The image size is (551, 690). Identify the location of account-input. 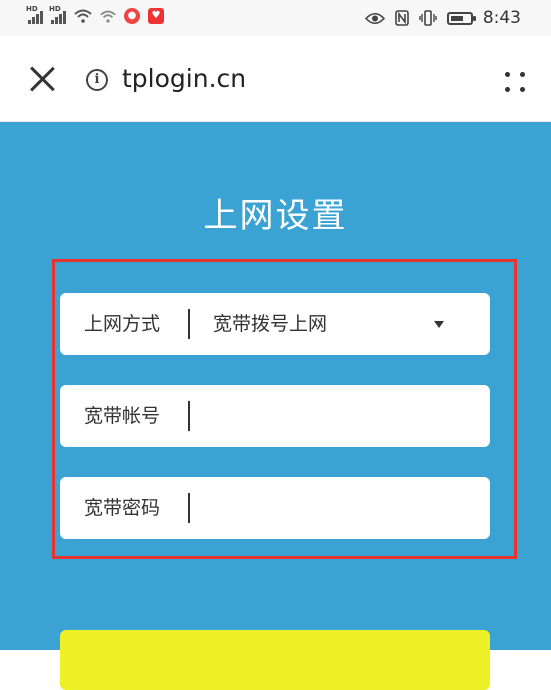
(334, 417).